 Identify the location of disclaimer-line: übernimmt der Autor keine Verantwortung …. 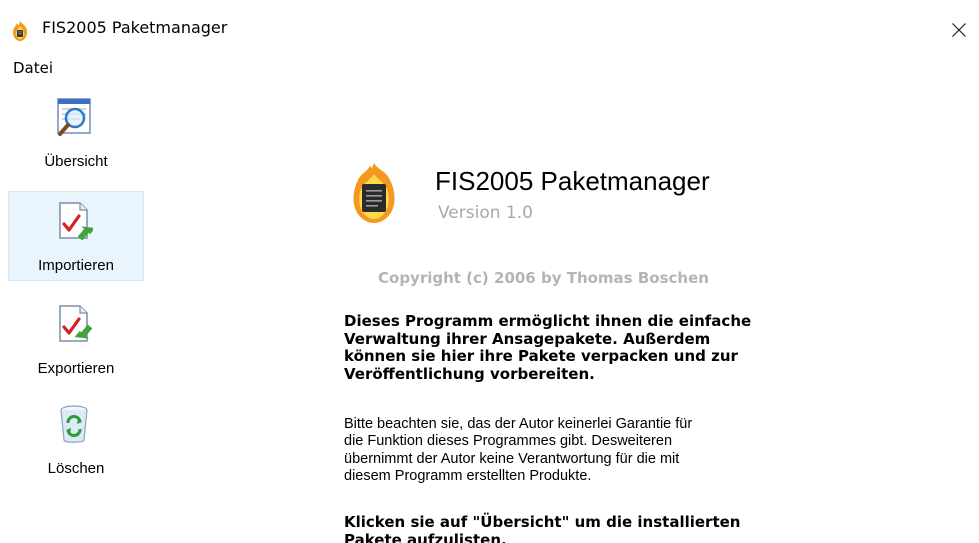
(512, 458).